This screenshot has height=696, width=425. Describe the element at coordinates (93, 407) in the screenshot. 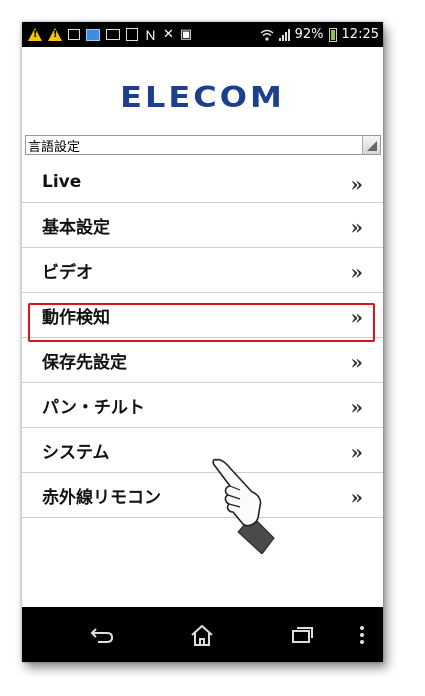

I see `menu-item-label: パン・チルト` at that location.